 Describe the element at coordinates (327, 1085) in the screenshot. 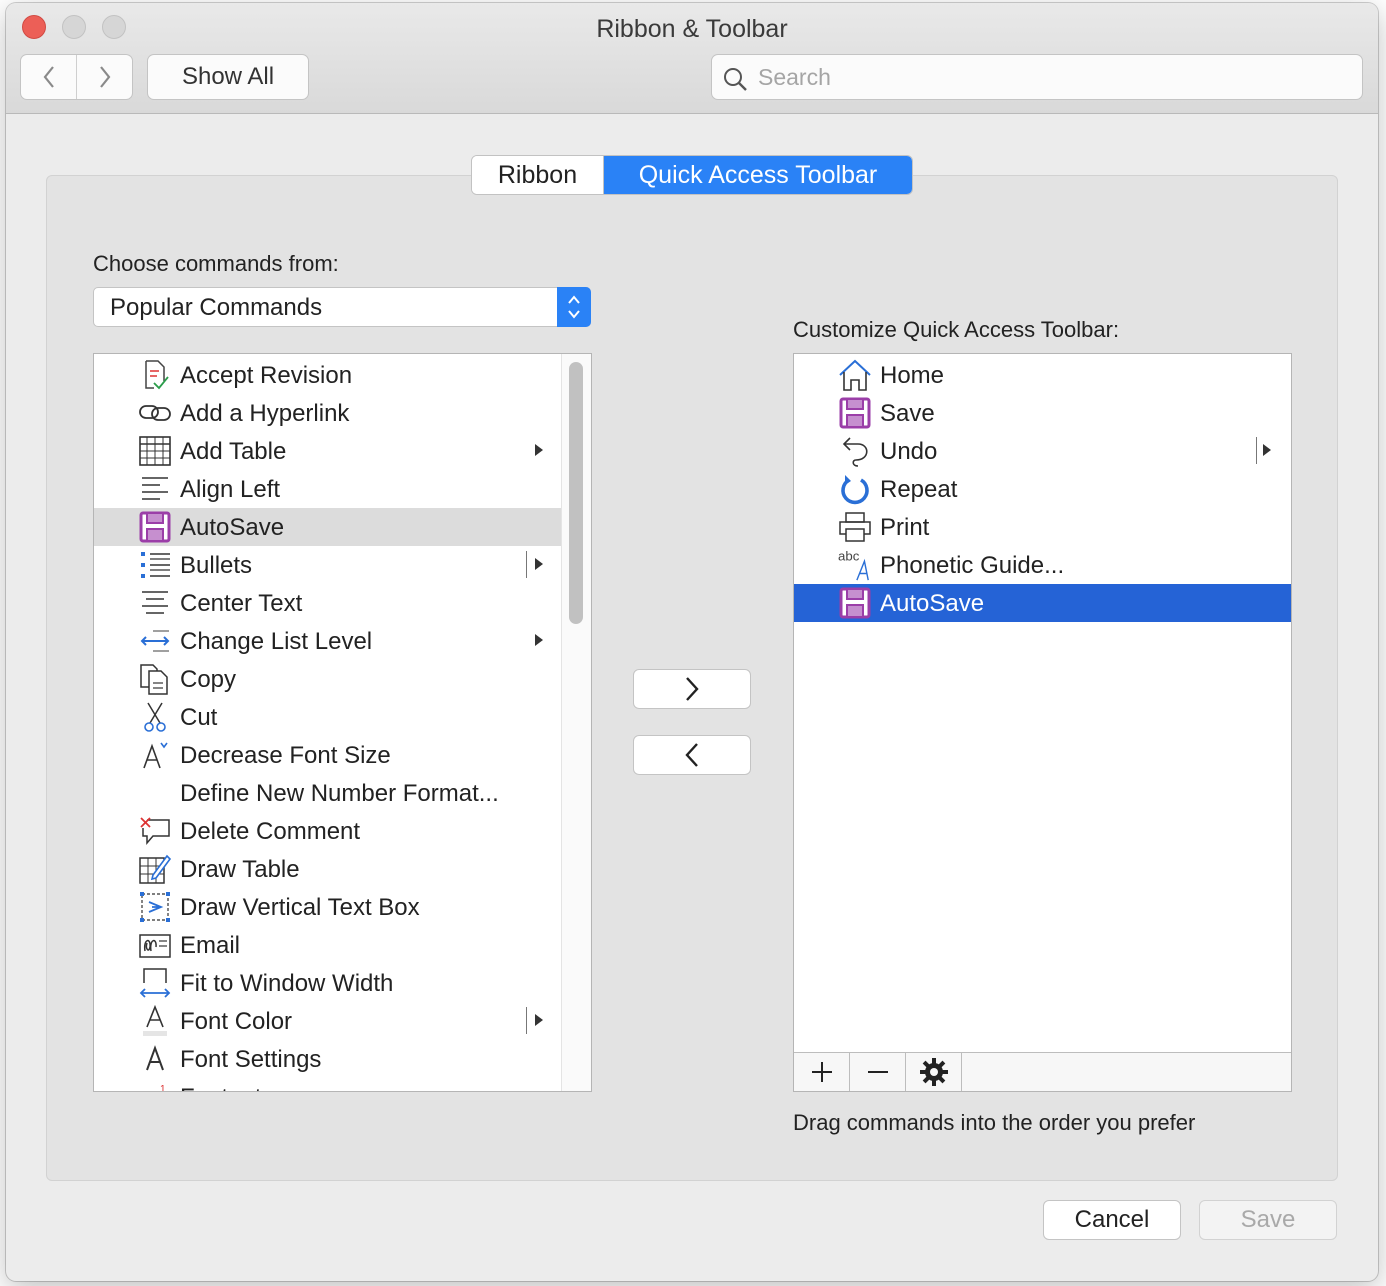

I see `list-item: 1 Footnote` at that location.